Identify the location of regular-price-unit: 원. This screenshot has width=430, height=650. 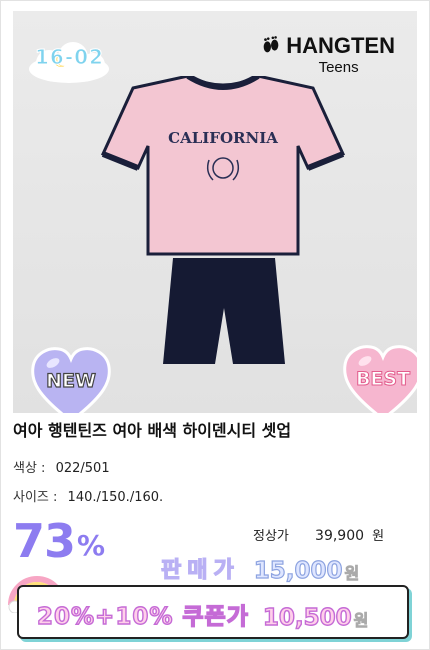
(378, 536).